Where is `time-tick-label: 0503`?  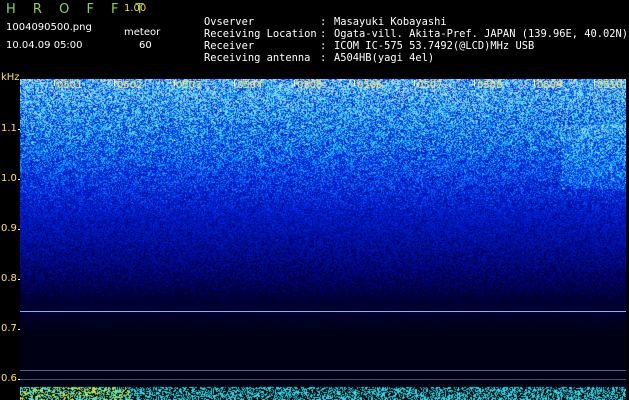
time-tick-label: 0503 is located at coordinates (189, 85).